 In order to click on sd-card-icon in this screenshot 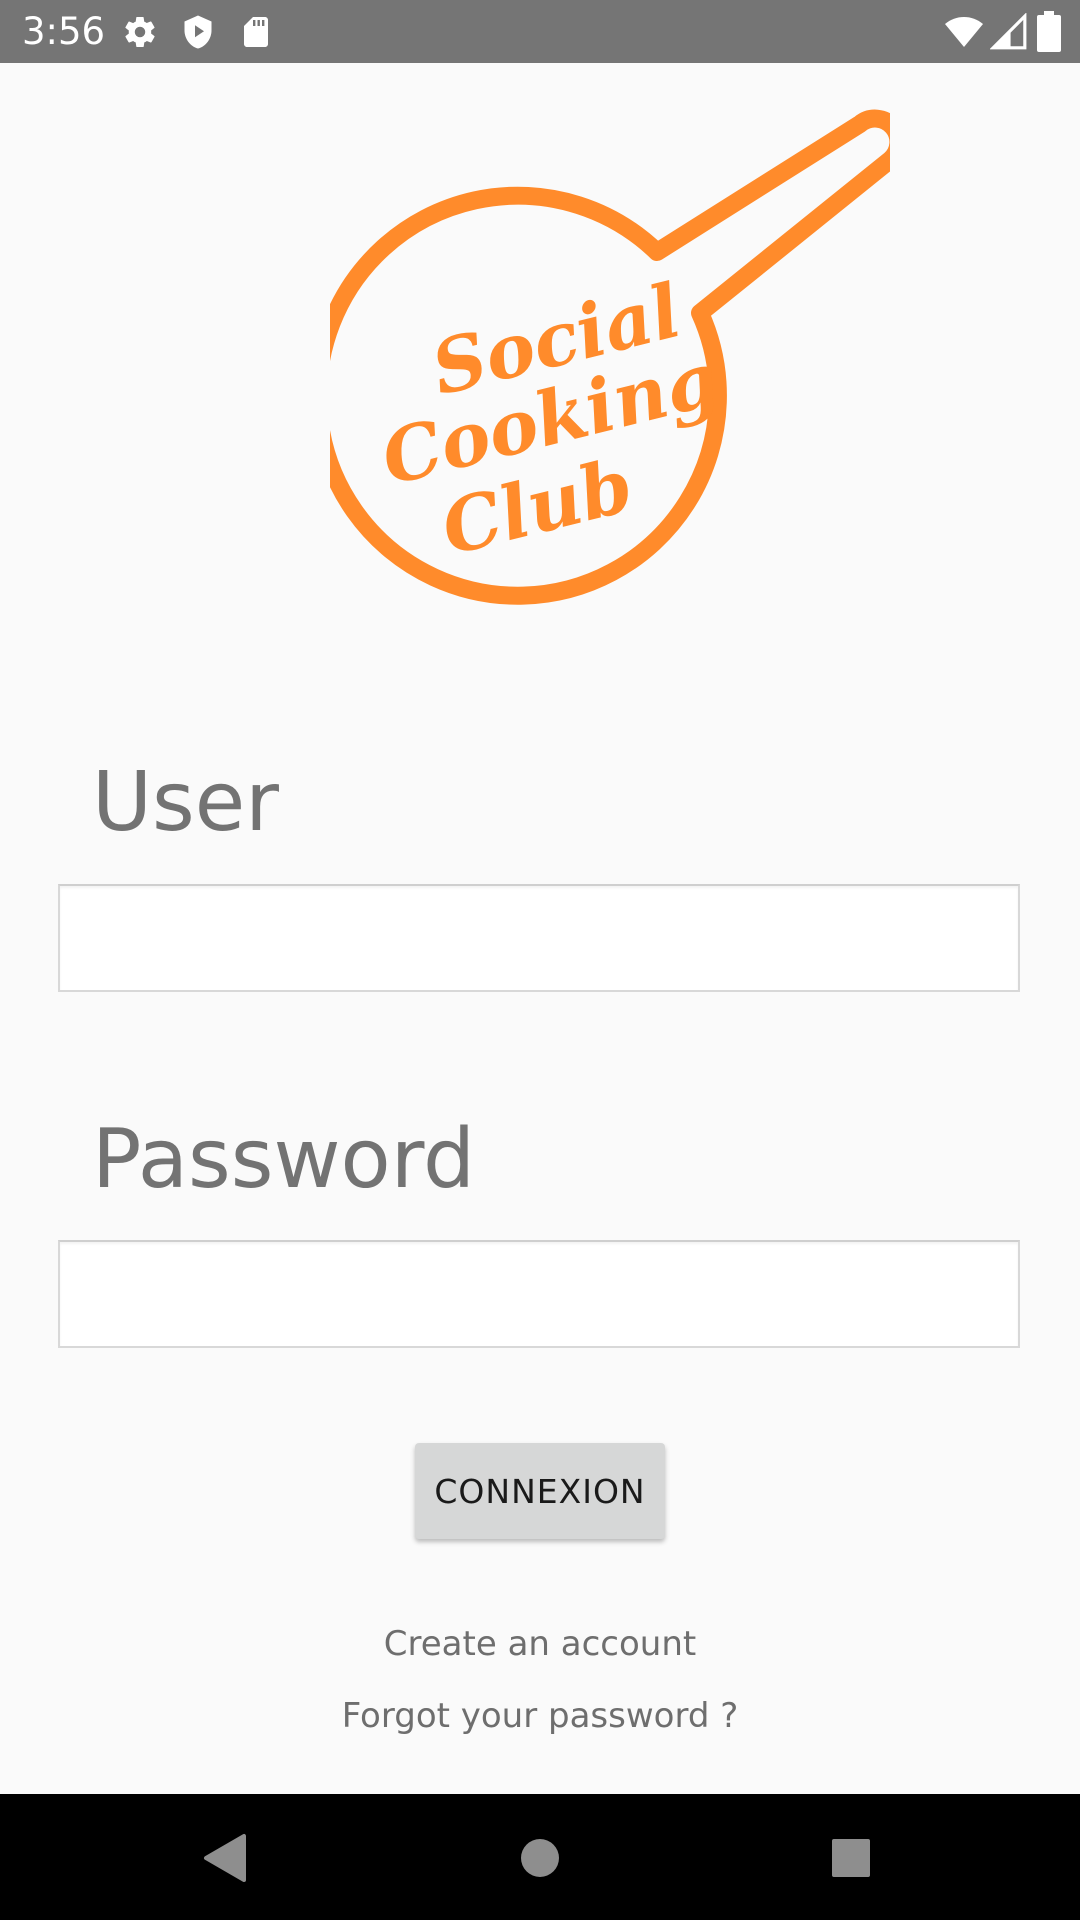, I will do `click(256, 32)`.